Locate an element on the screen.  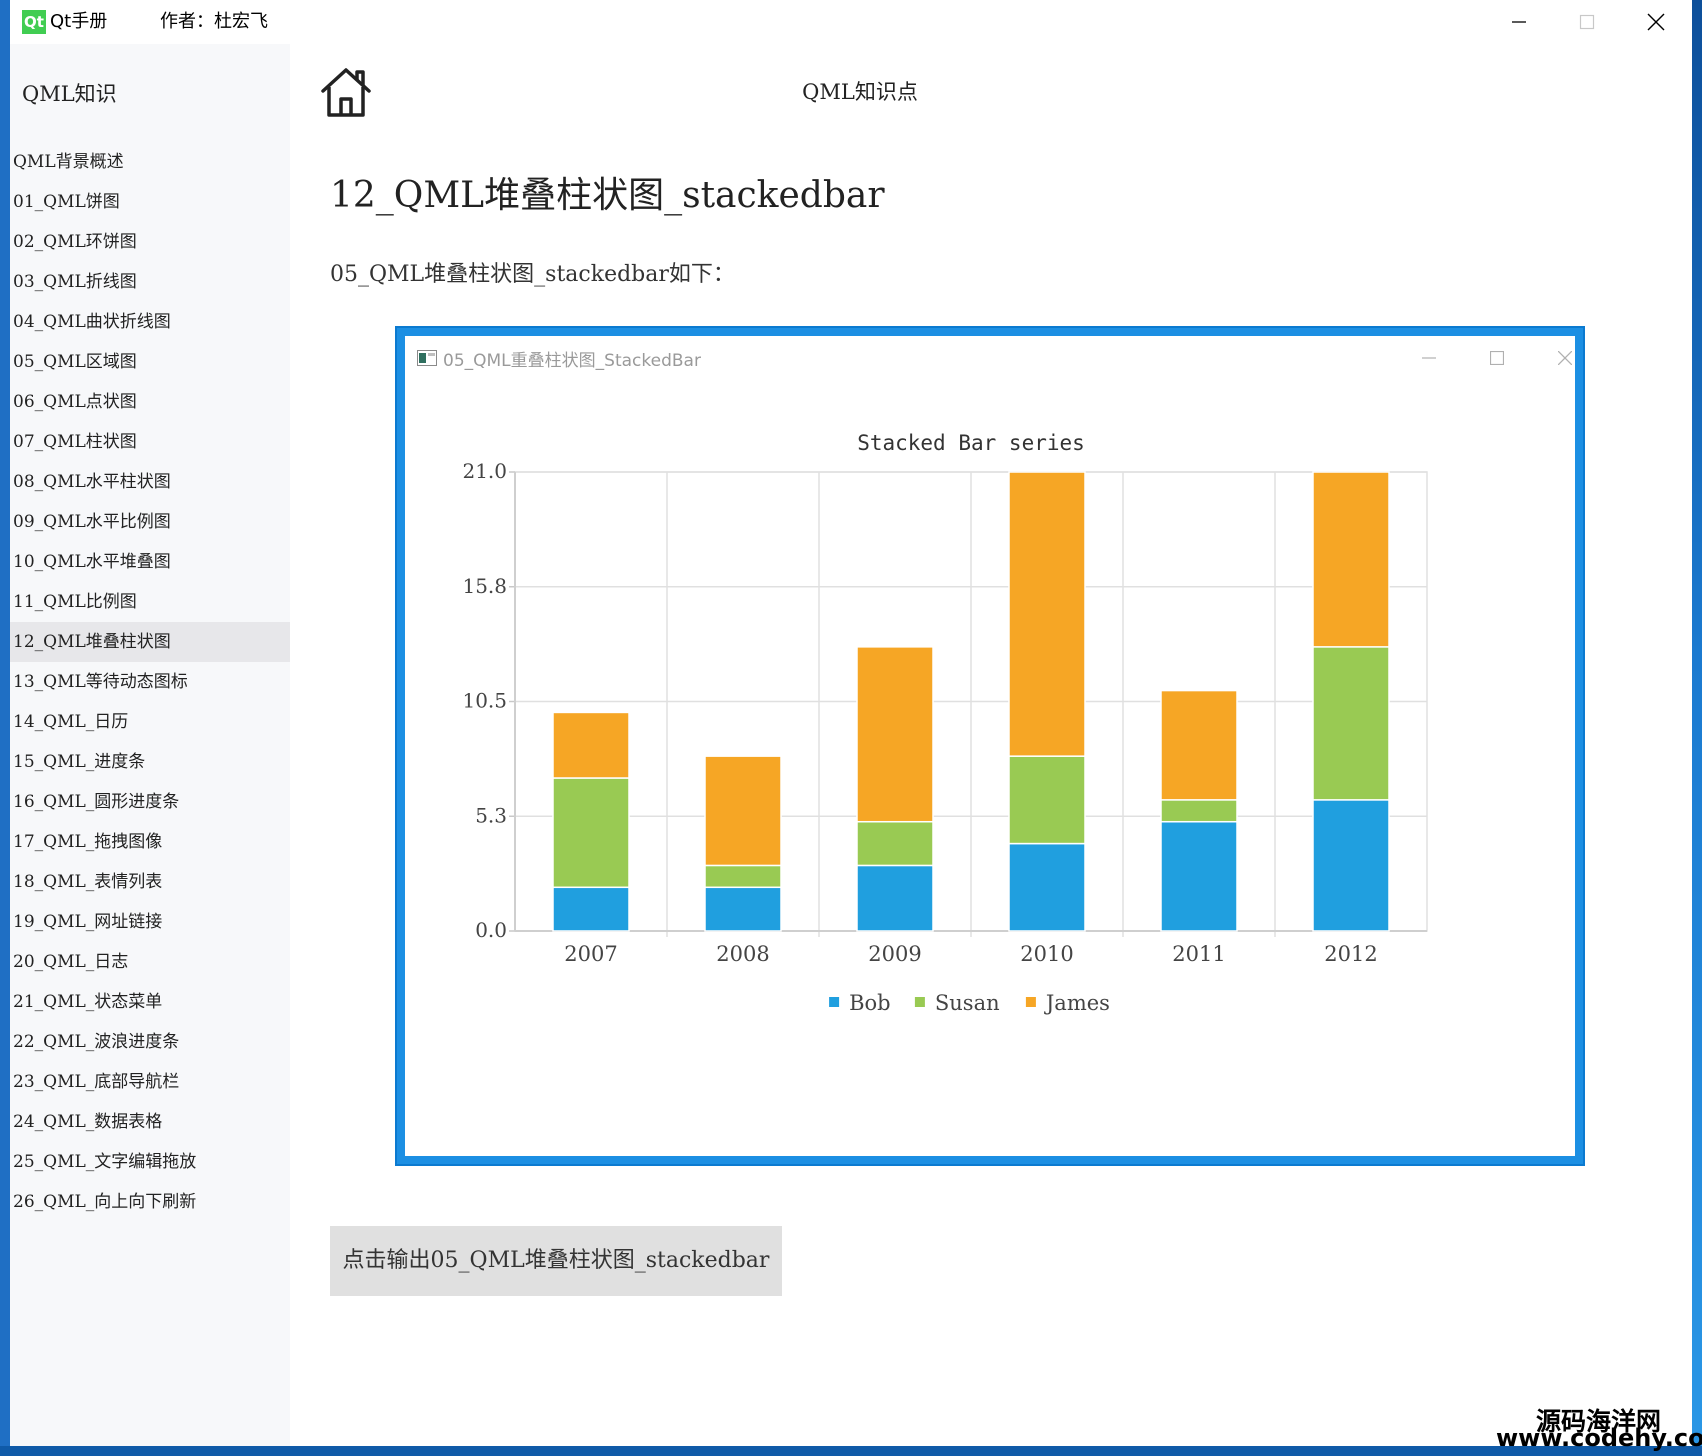
author-label: 作者：杜宏飞 is located at coordinates (214, 21).